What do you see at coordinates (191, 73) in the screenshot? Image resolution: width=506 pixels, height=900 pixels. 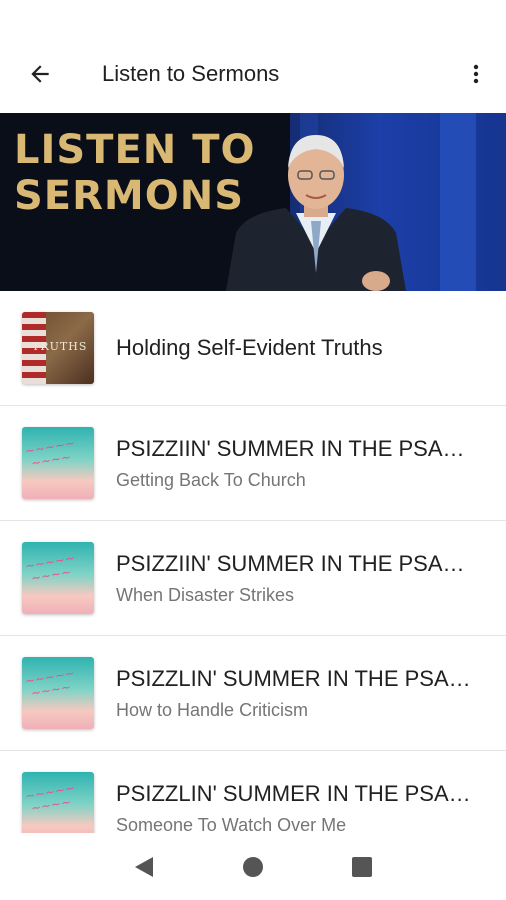 I see `page-title: Listen to Sermons` at bounding box center [191, 73].